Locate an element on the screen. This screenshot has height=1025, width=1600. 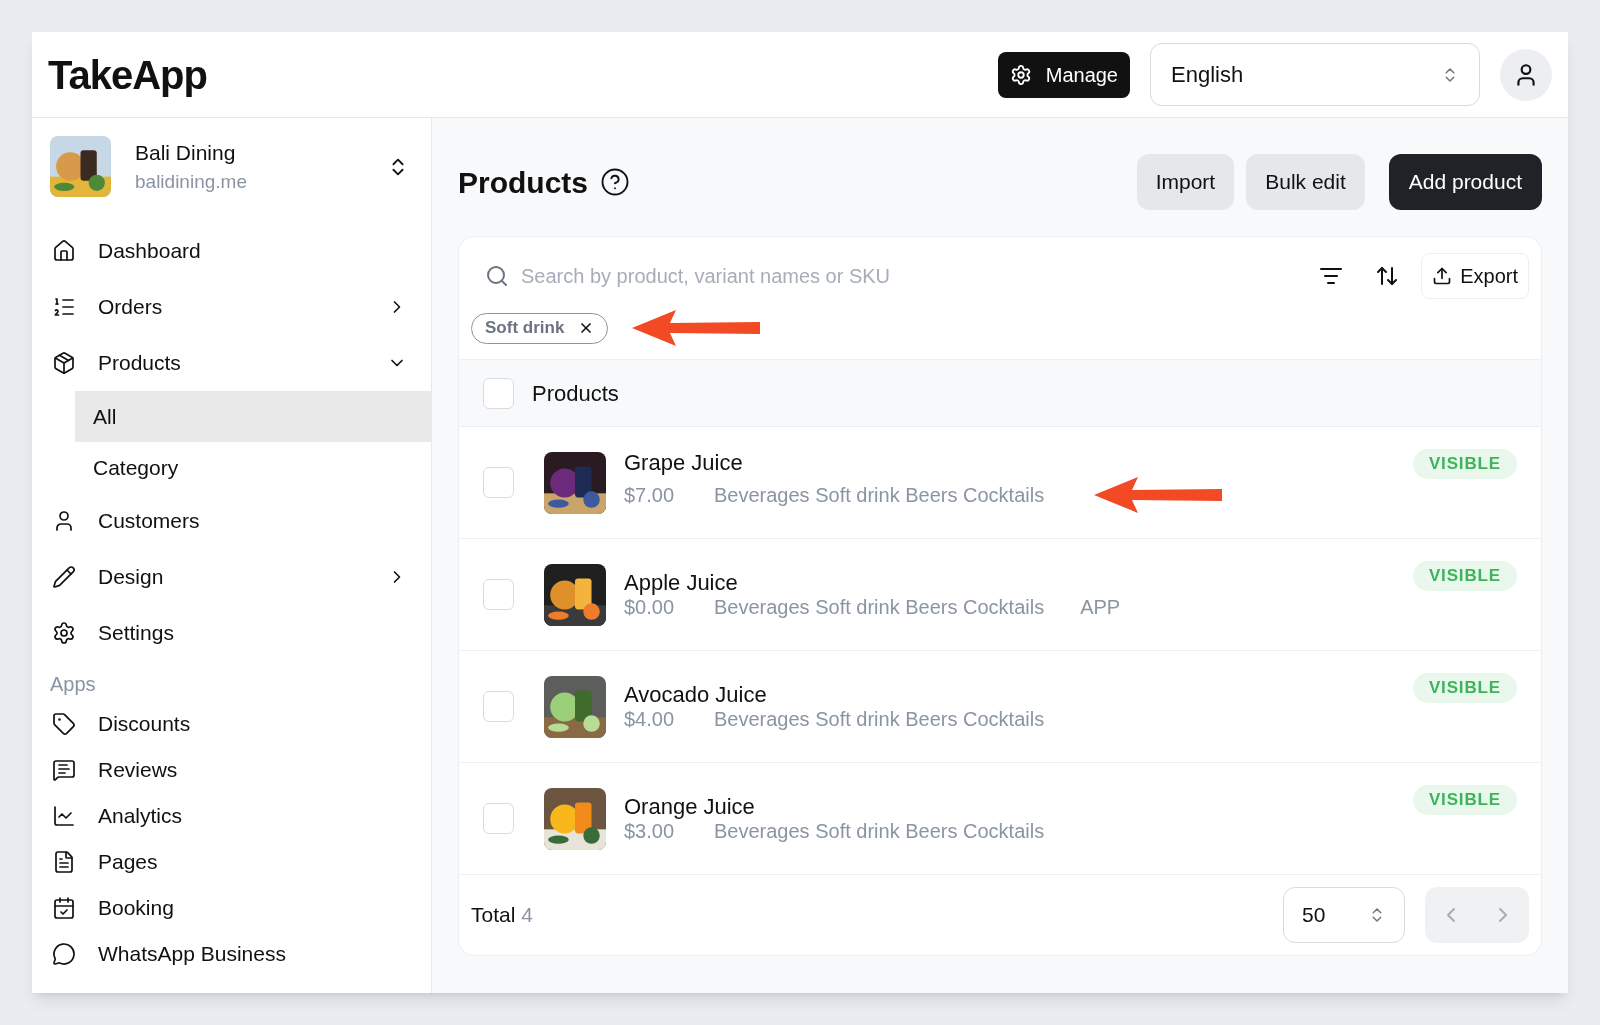
product-row: Grape Juice $7.00 Beverages Soft drink Beers Cocktails VISIBLE is located at coordinates (1000, 483).